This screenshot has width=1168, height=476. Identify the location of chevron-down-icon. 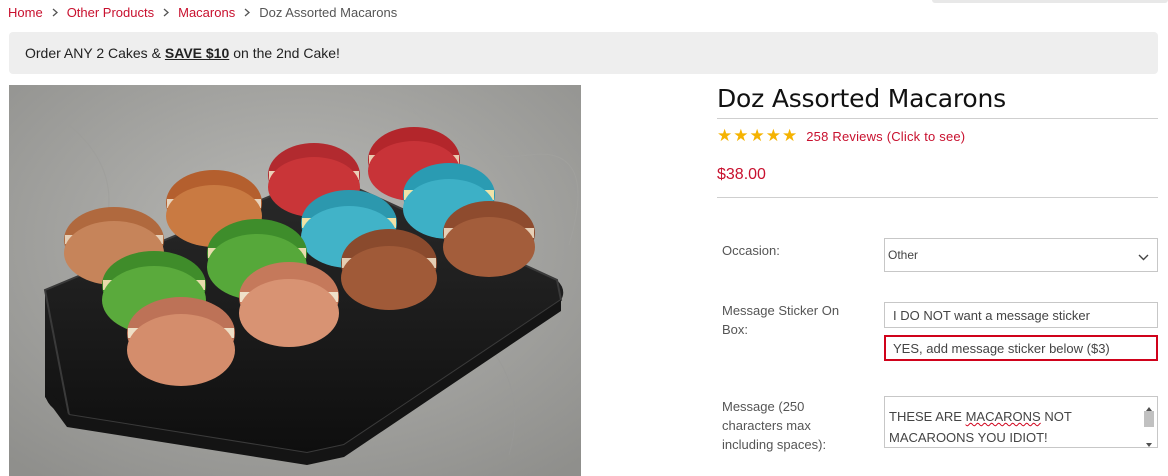
(1143, 257).